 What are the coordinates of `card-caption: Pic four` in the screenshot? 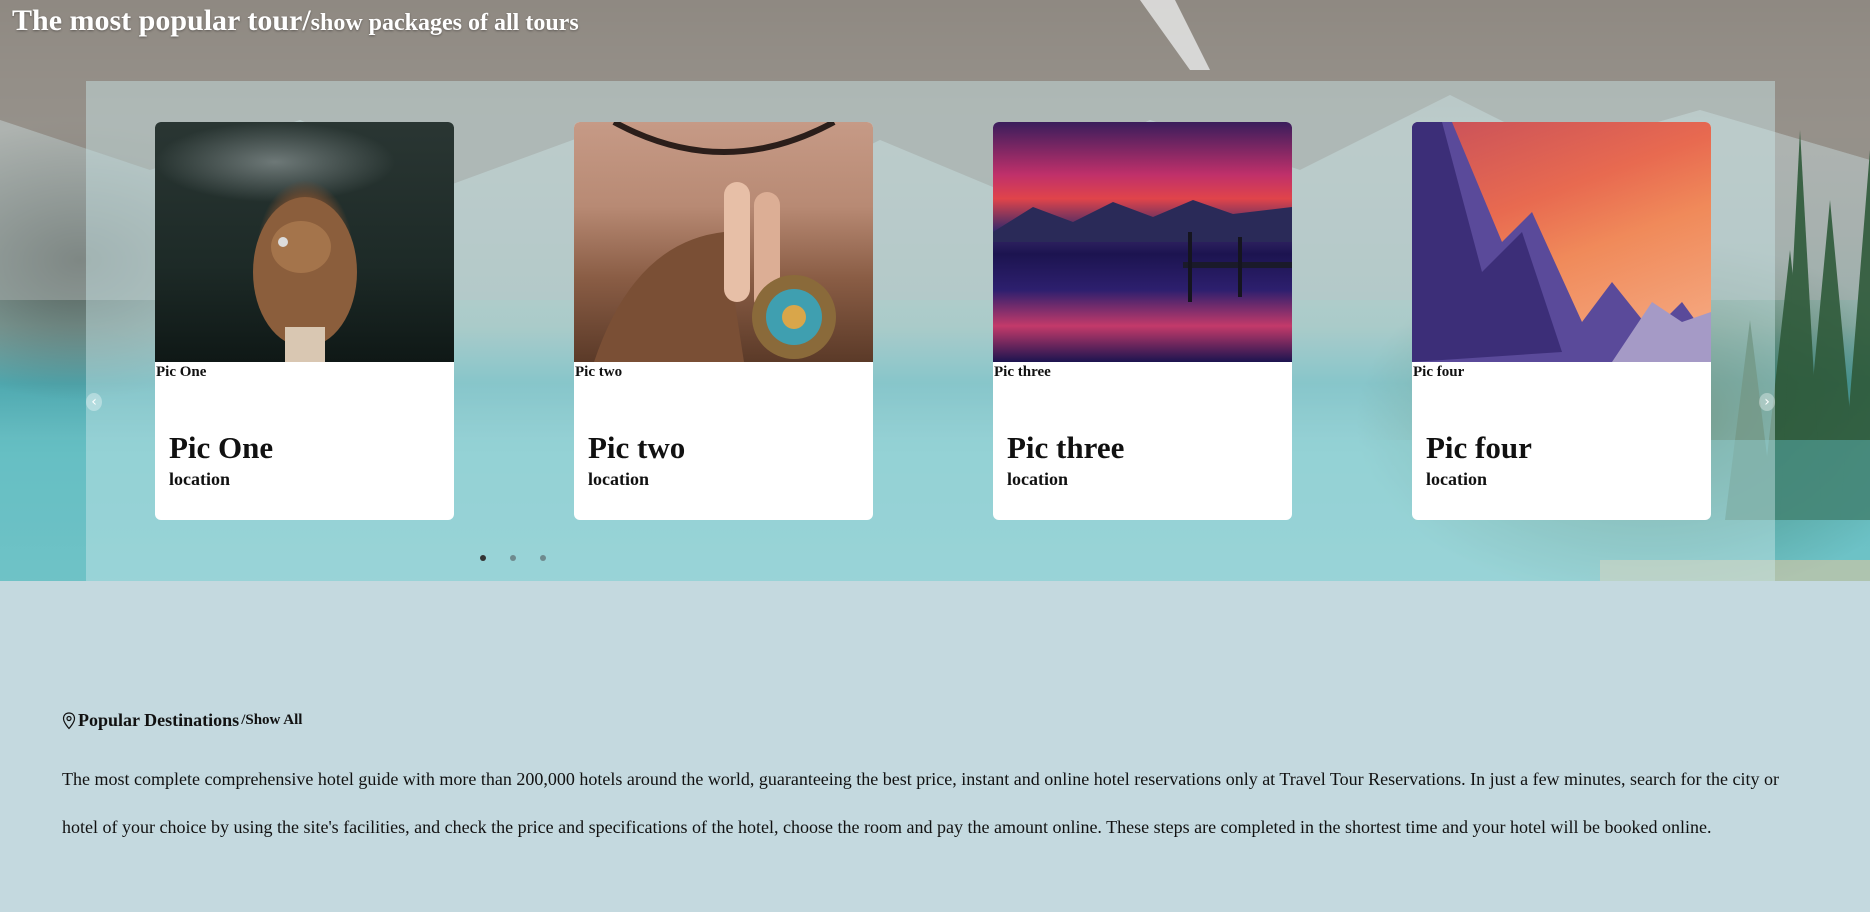 It's located at (1439, 372).